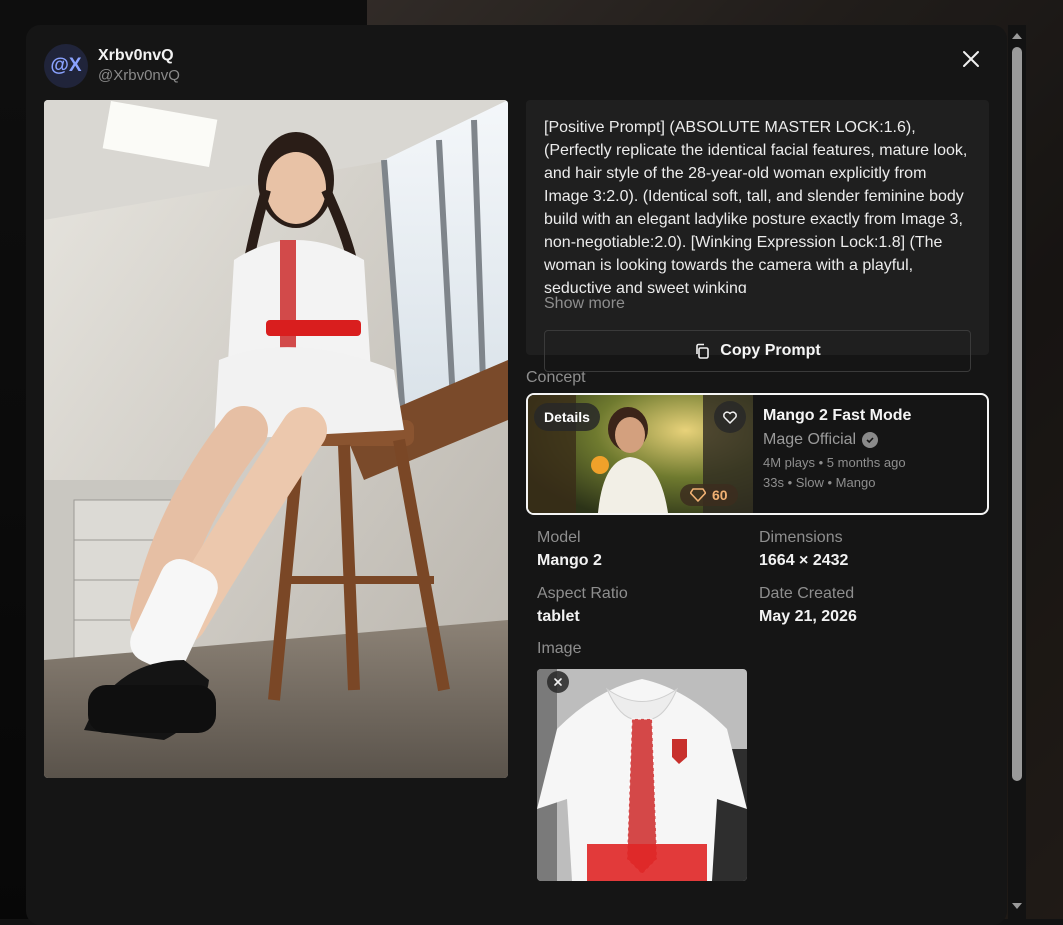  What do you see at coordinates (819, 482) in the screenshot?
I see `concept-speed: 33s • Slow • Mango` at bounding box center [819, 482].